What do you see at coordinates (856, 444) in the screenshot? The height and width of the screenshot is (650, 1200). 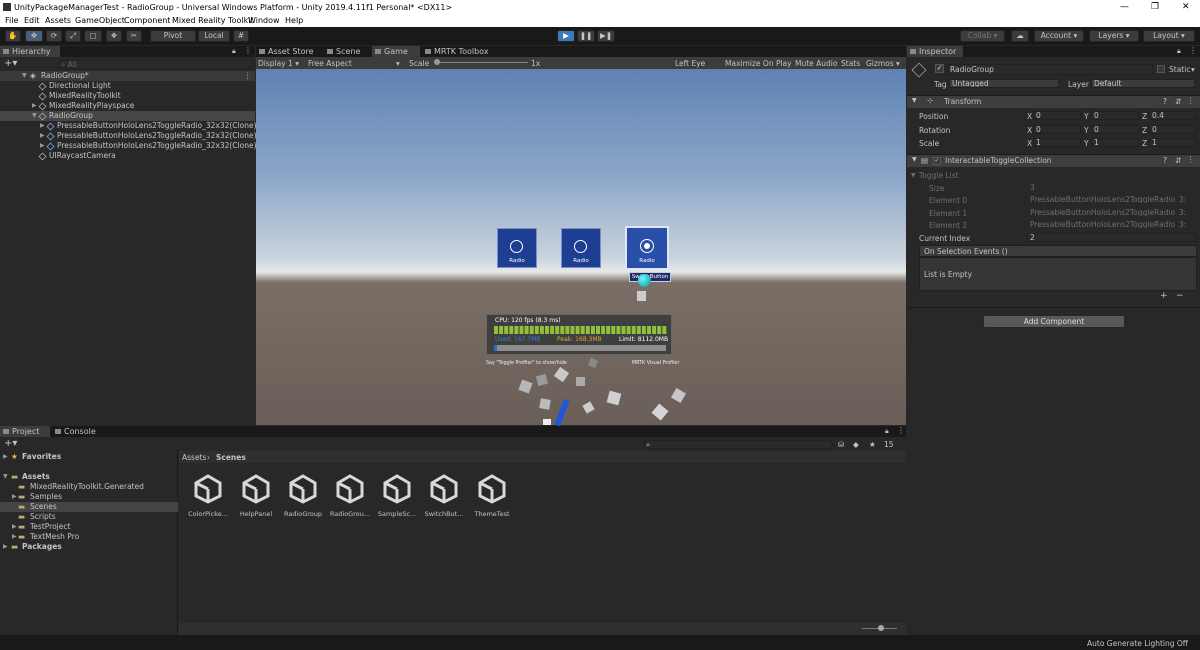 I see `search-by-label-icon: ◆` at bounding box center [856, 444].